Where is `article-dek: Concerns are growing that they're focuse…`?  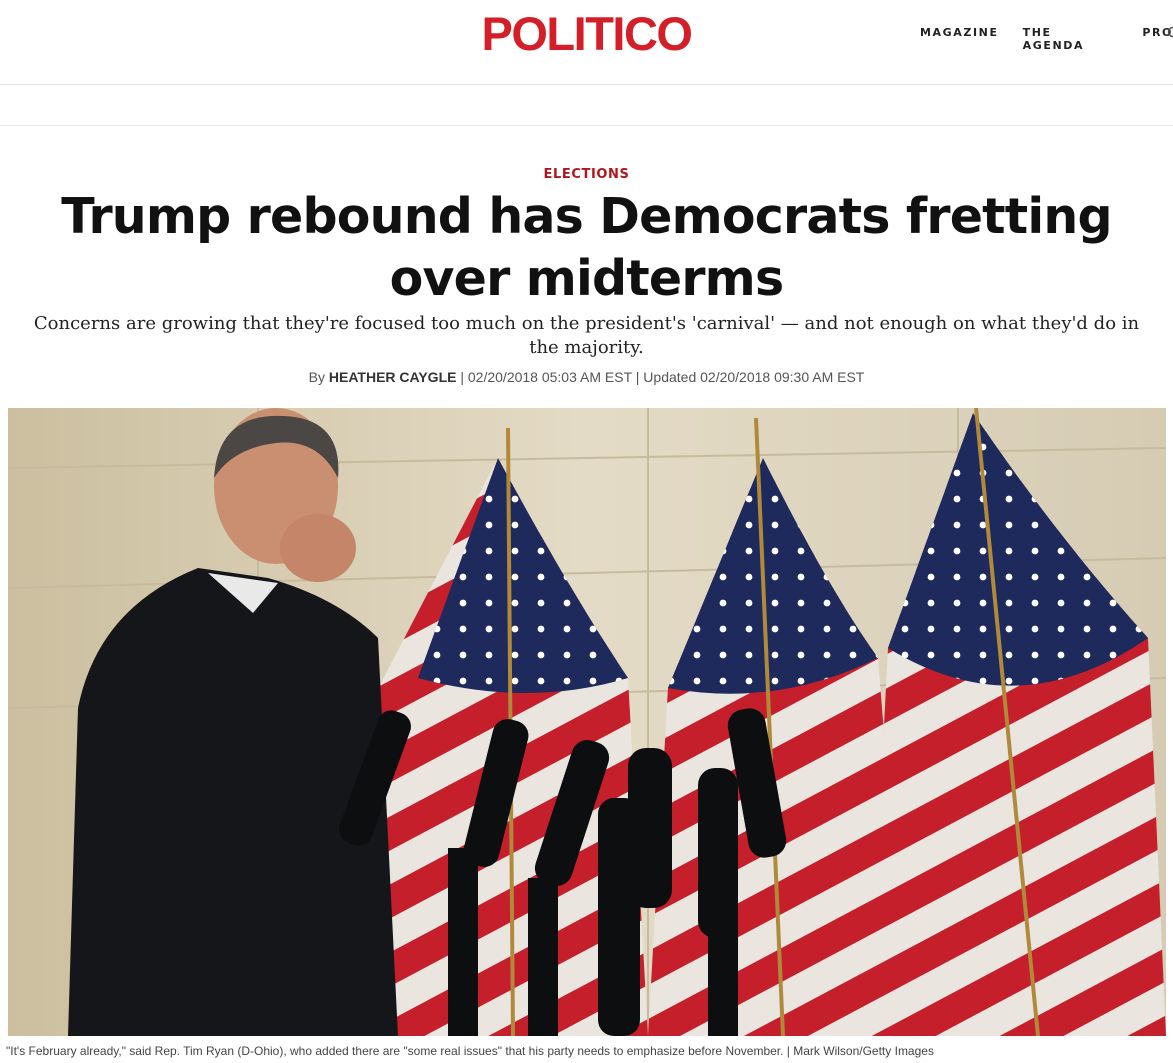
article-dek: Concerns are growing that they're focuse… is located at coordinates (586, 335).